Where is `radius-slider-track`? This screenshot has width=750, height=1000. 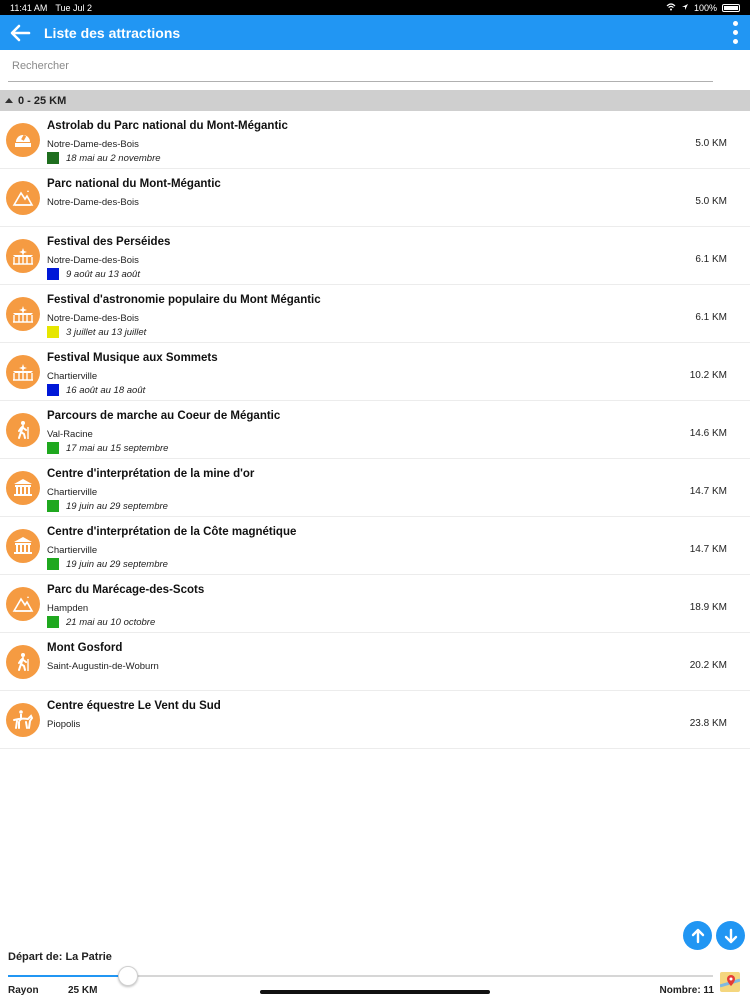
radius-slider-track is located at coordinates (360, 976).